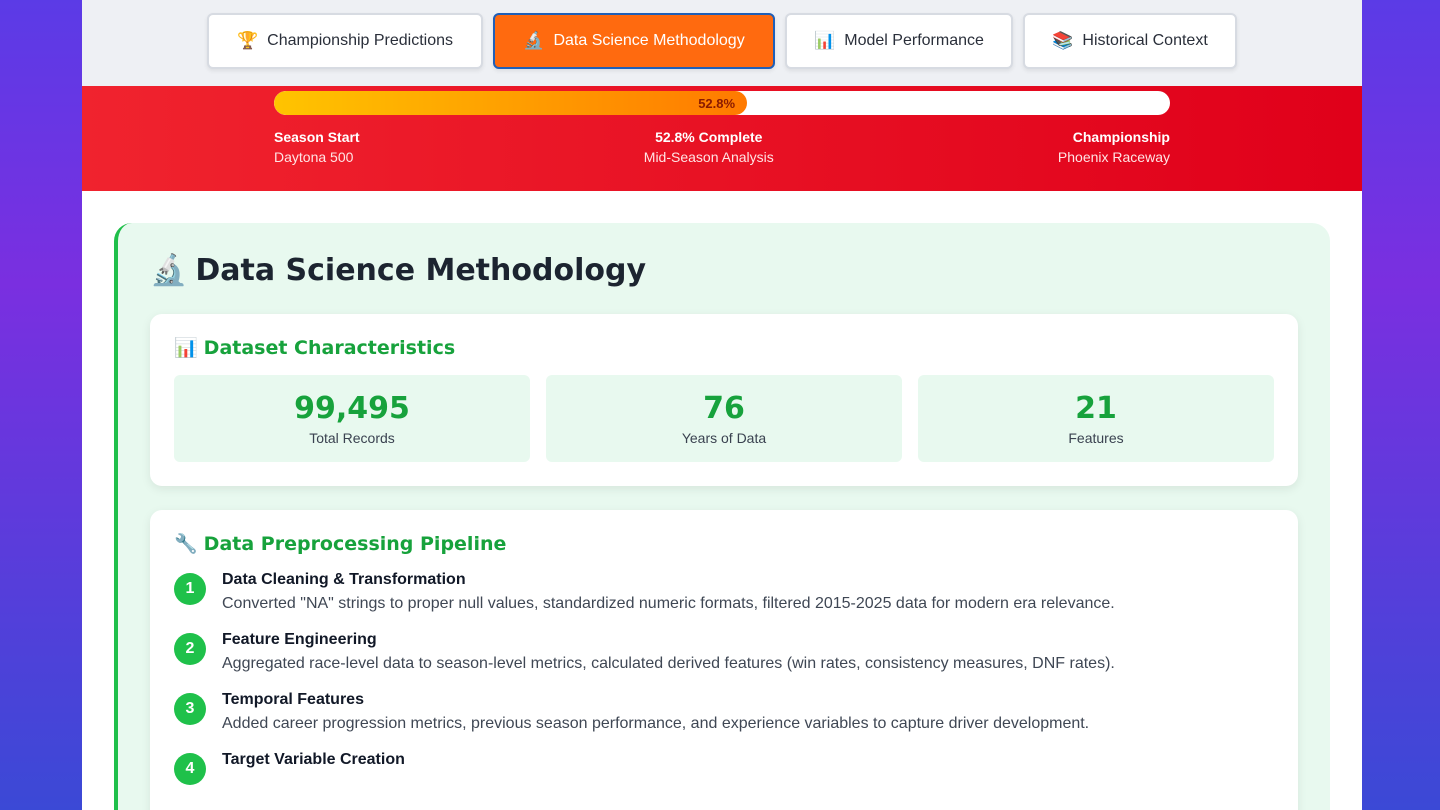 This screenshot has width=1440, height=810. I want to click on step-title: Data Cleaning & Transformation, so click(344, 579).